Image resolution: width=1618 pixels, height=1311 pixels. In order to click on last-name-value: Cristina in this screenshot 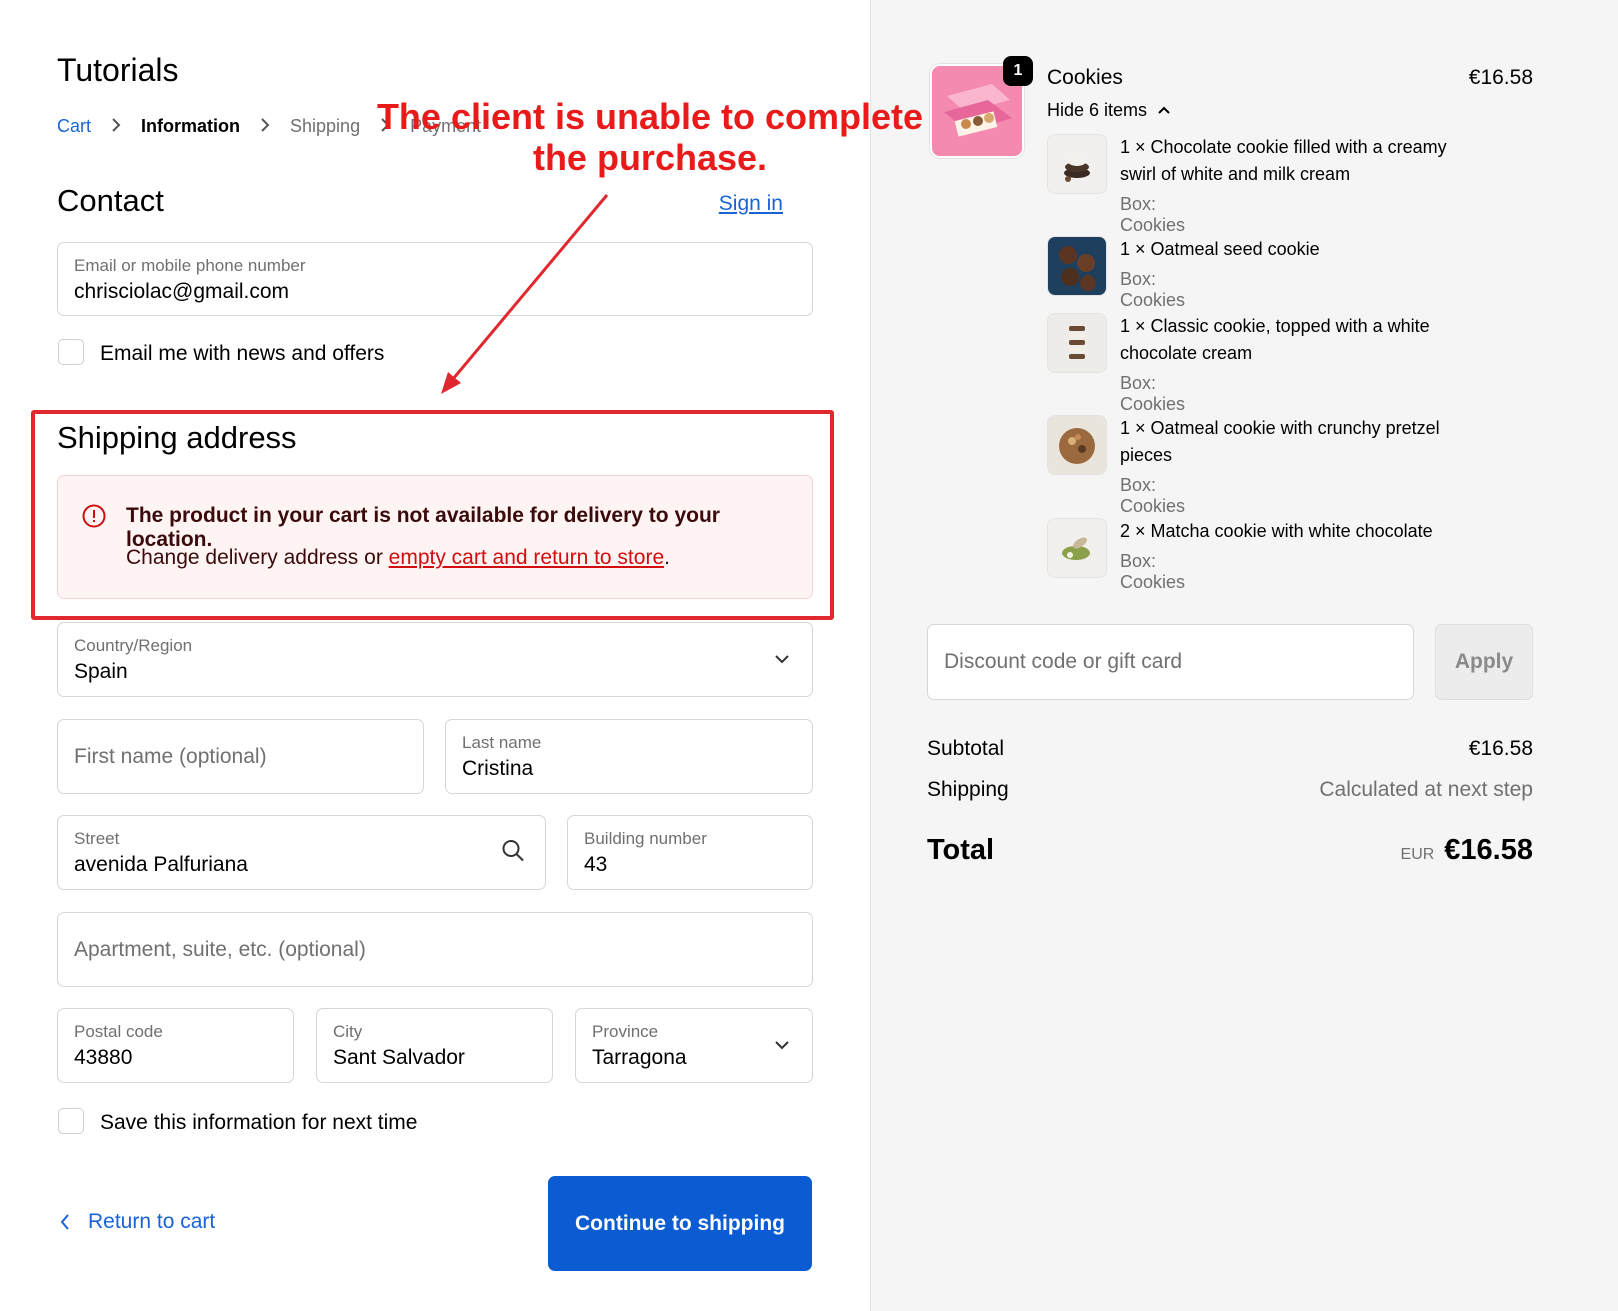, I will do `click(498, 768)`.